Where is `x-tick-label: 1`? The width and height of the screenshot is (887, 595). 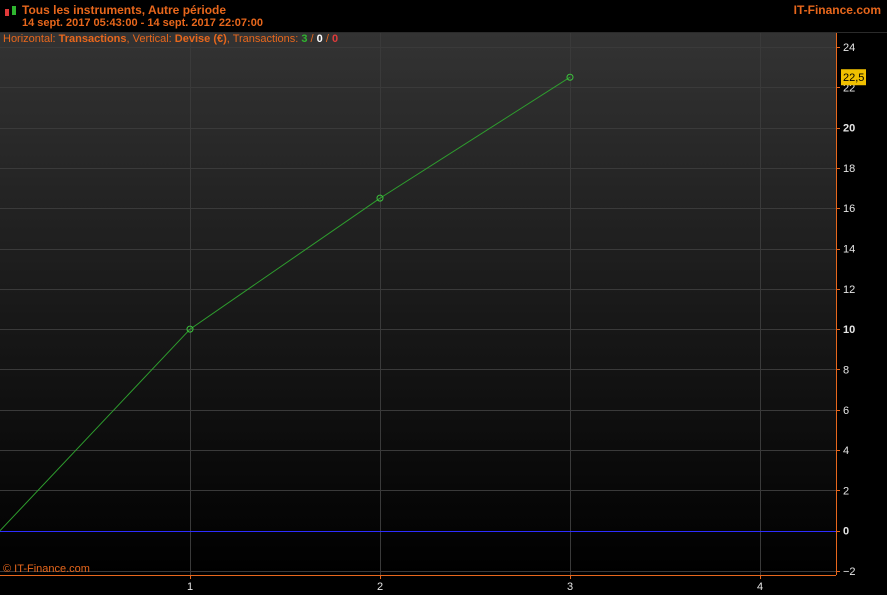 x-tick-label: 1 is located at coordinates (190, 587).